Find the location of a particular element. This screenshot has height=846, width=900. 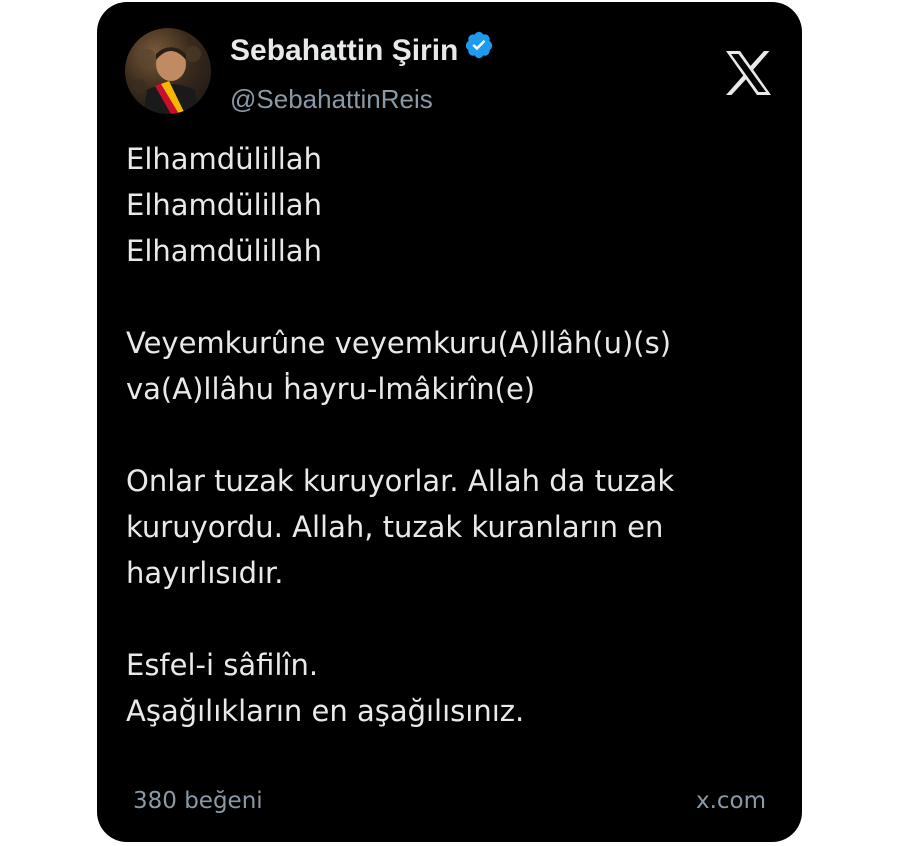

like-count: 380 beğeni is located at coordinates (198, 801).